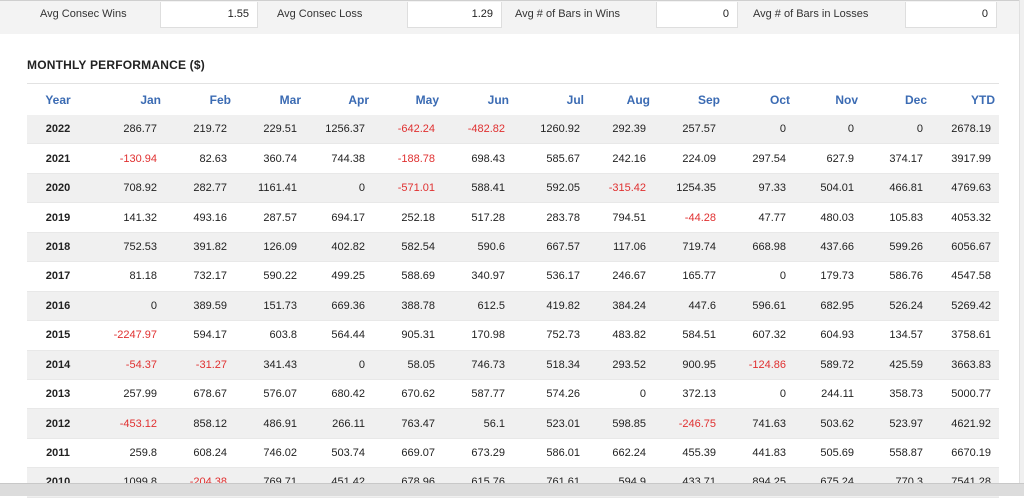 The width and height of the screenshot is (1024, 498). I want to click on table-cell: 419.82, so click(550, 306).